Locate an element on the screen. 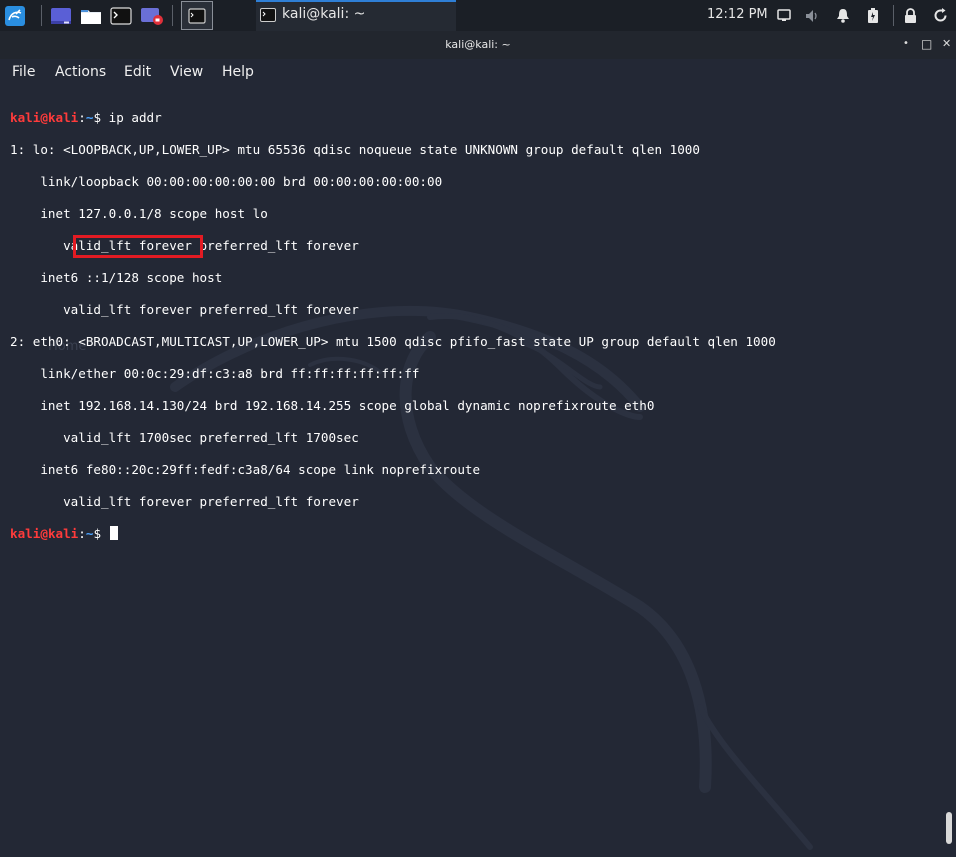  maximize-button: □ is located at coordinates (926, 44).